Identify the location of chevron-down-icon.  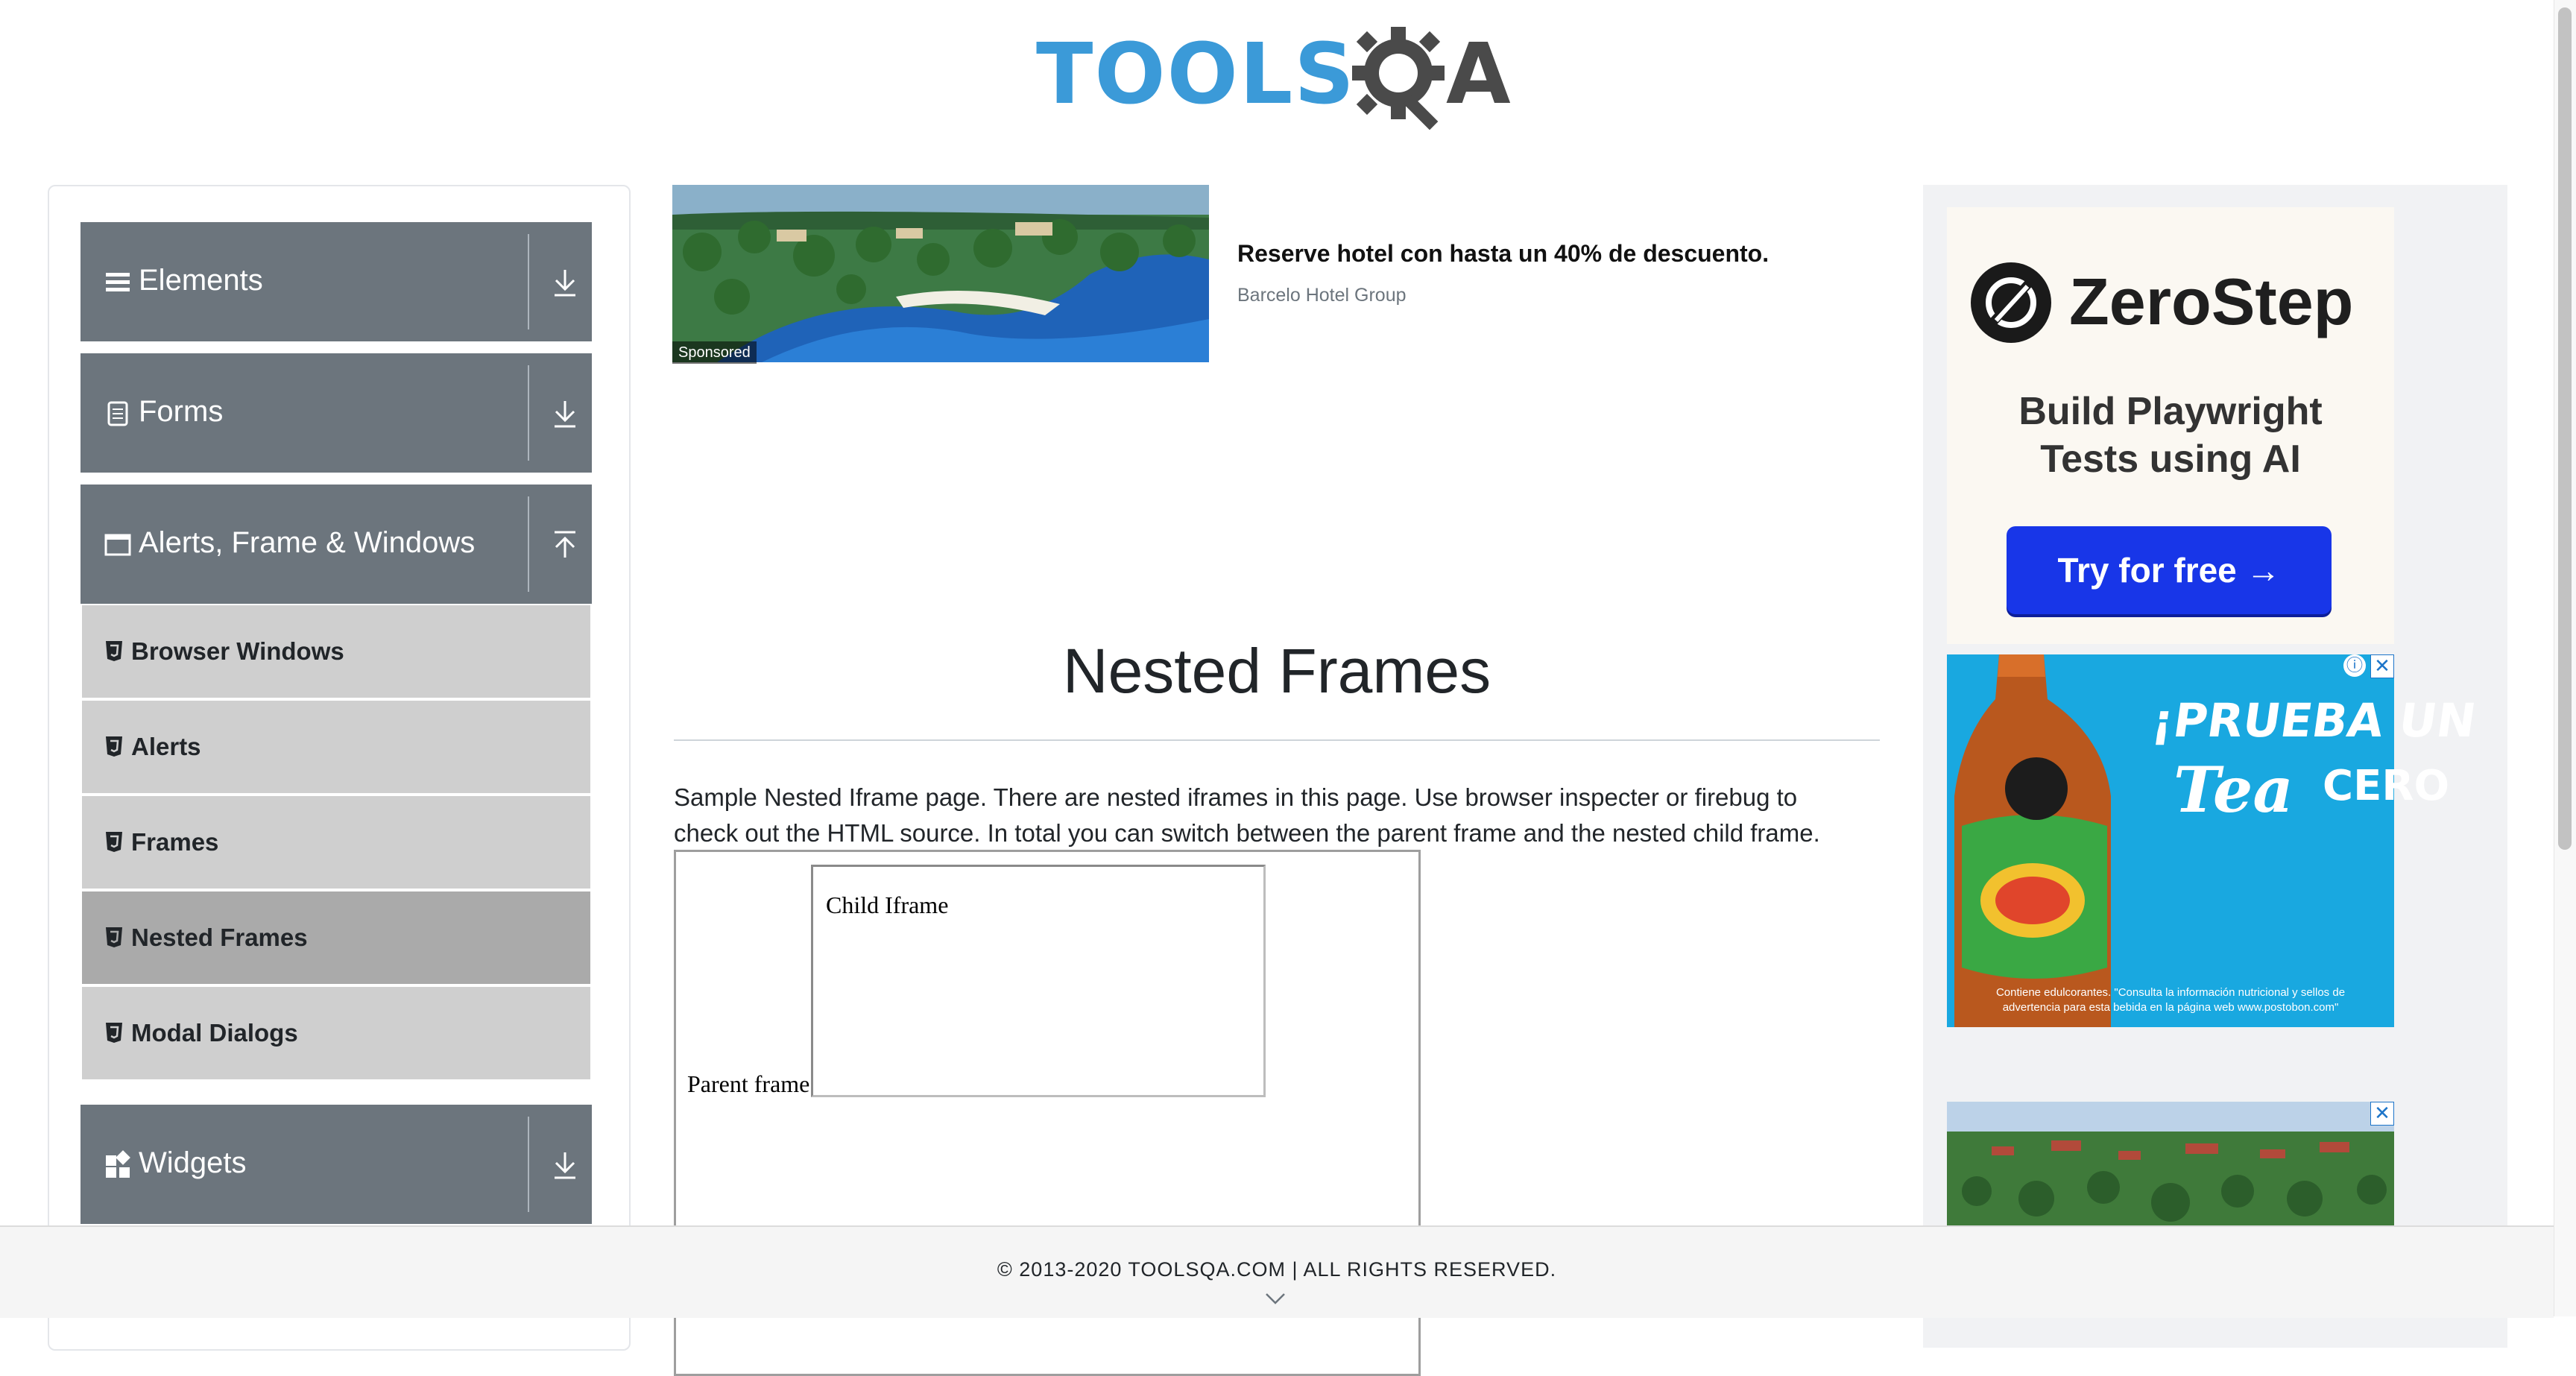
(1275, 1298).